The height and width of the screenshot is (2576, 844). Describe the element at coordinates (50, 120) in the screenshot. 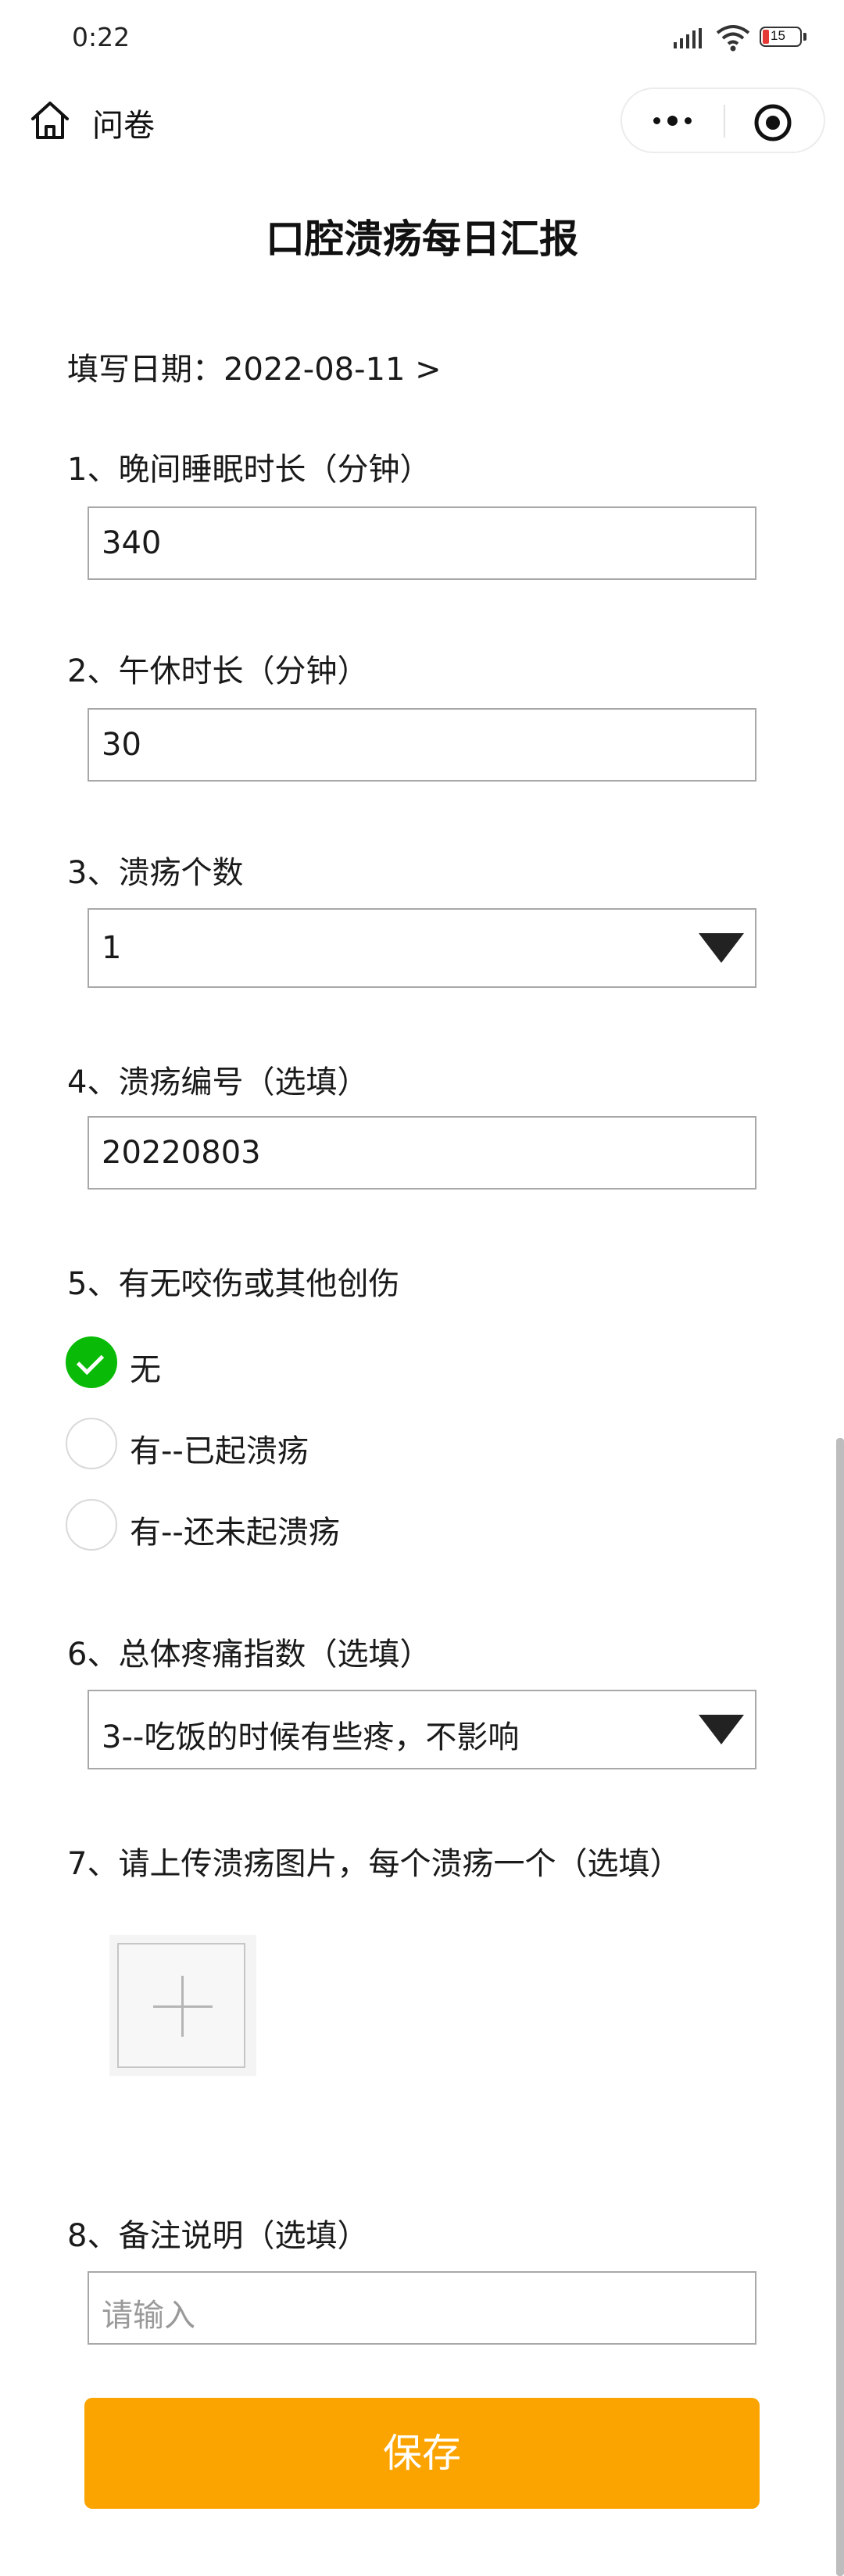

I see `home-icon` at that location.